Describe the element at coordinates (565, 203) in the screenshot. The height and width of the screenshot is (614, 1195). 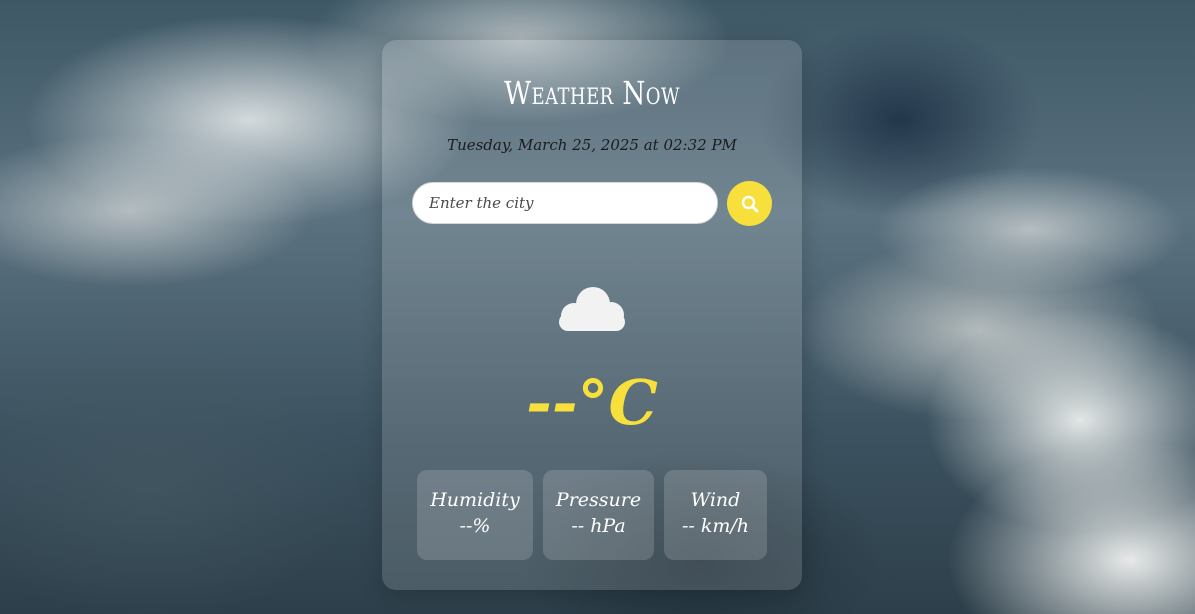
I see `city-search-input` at that location.